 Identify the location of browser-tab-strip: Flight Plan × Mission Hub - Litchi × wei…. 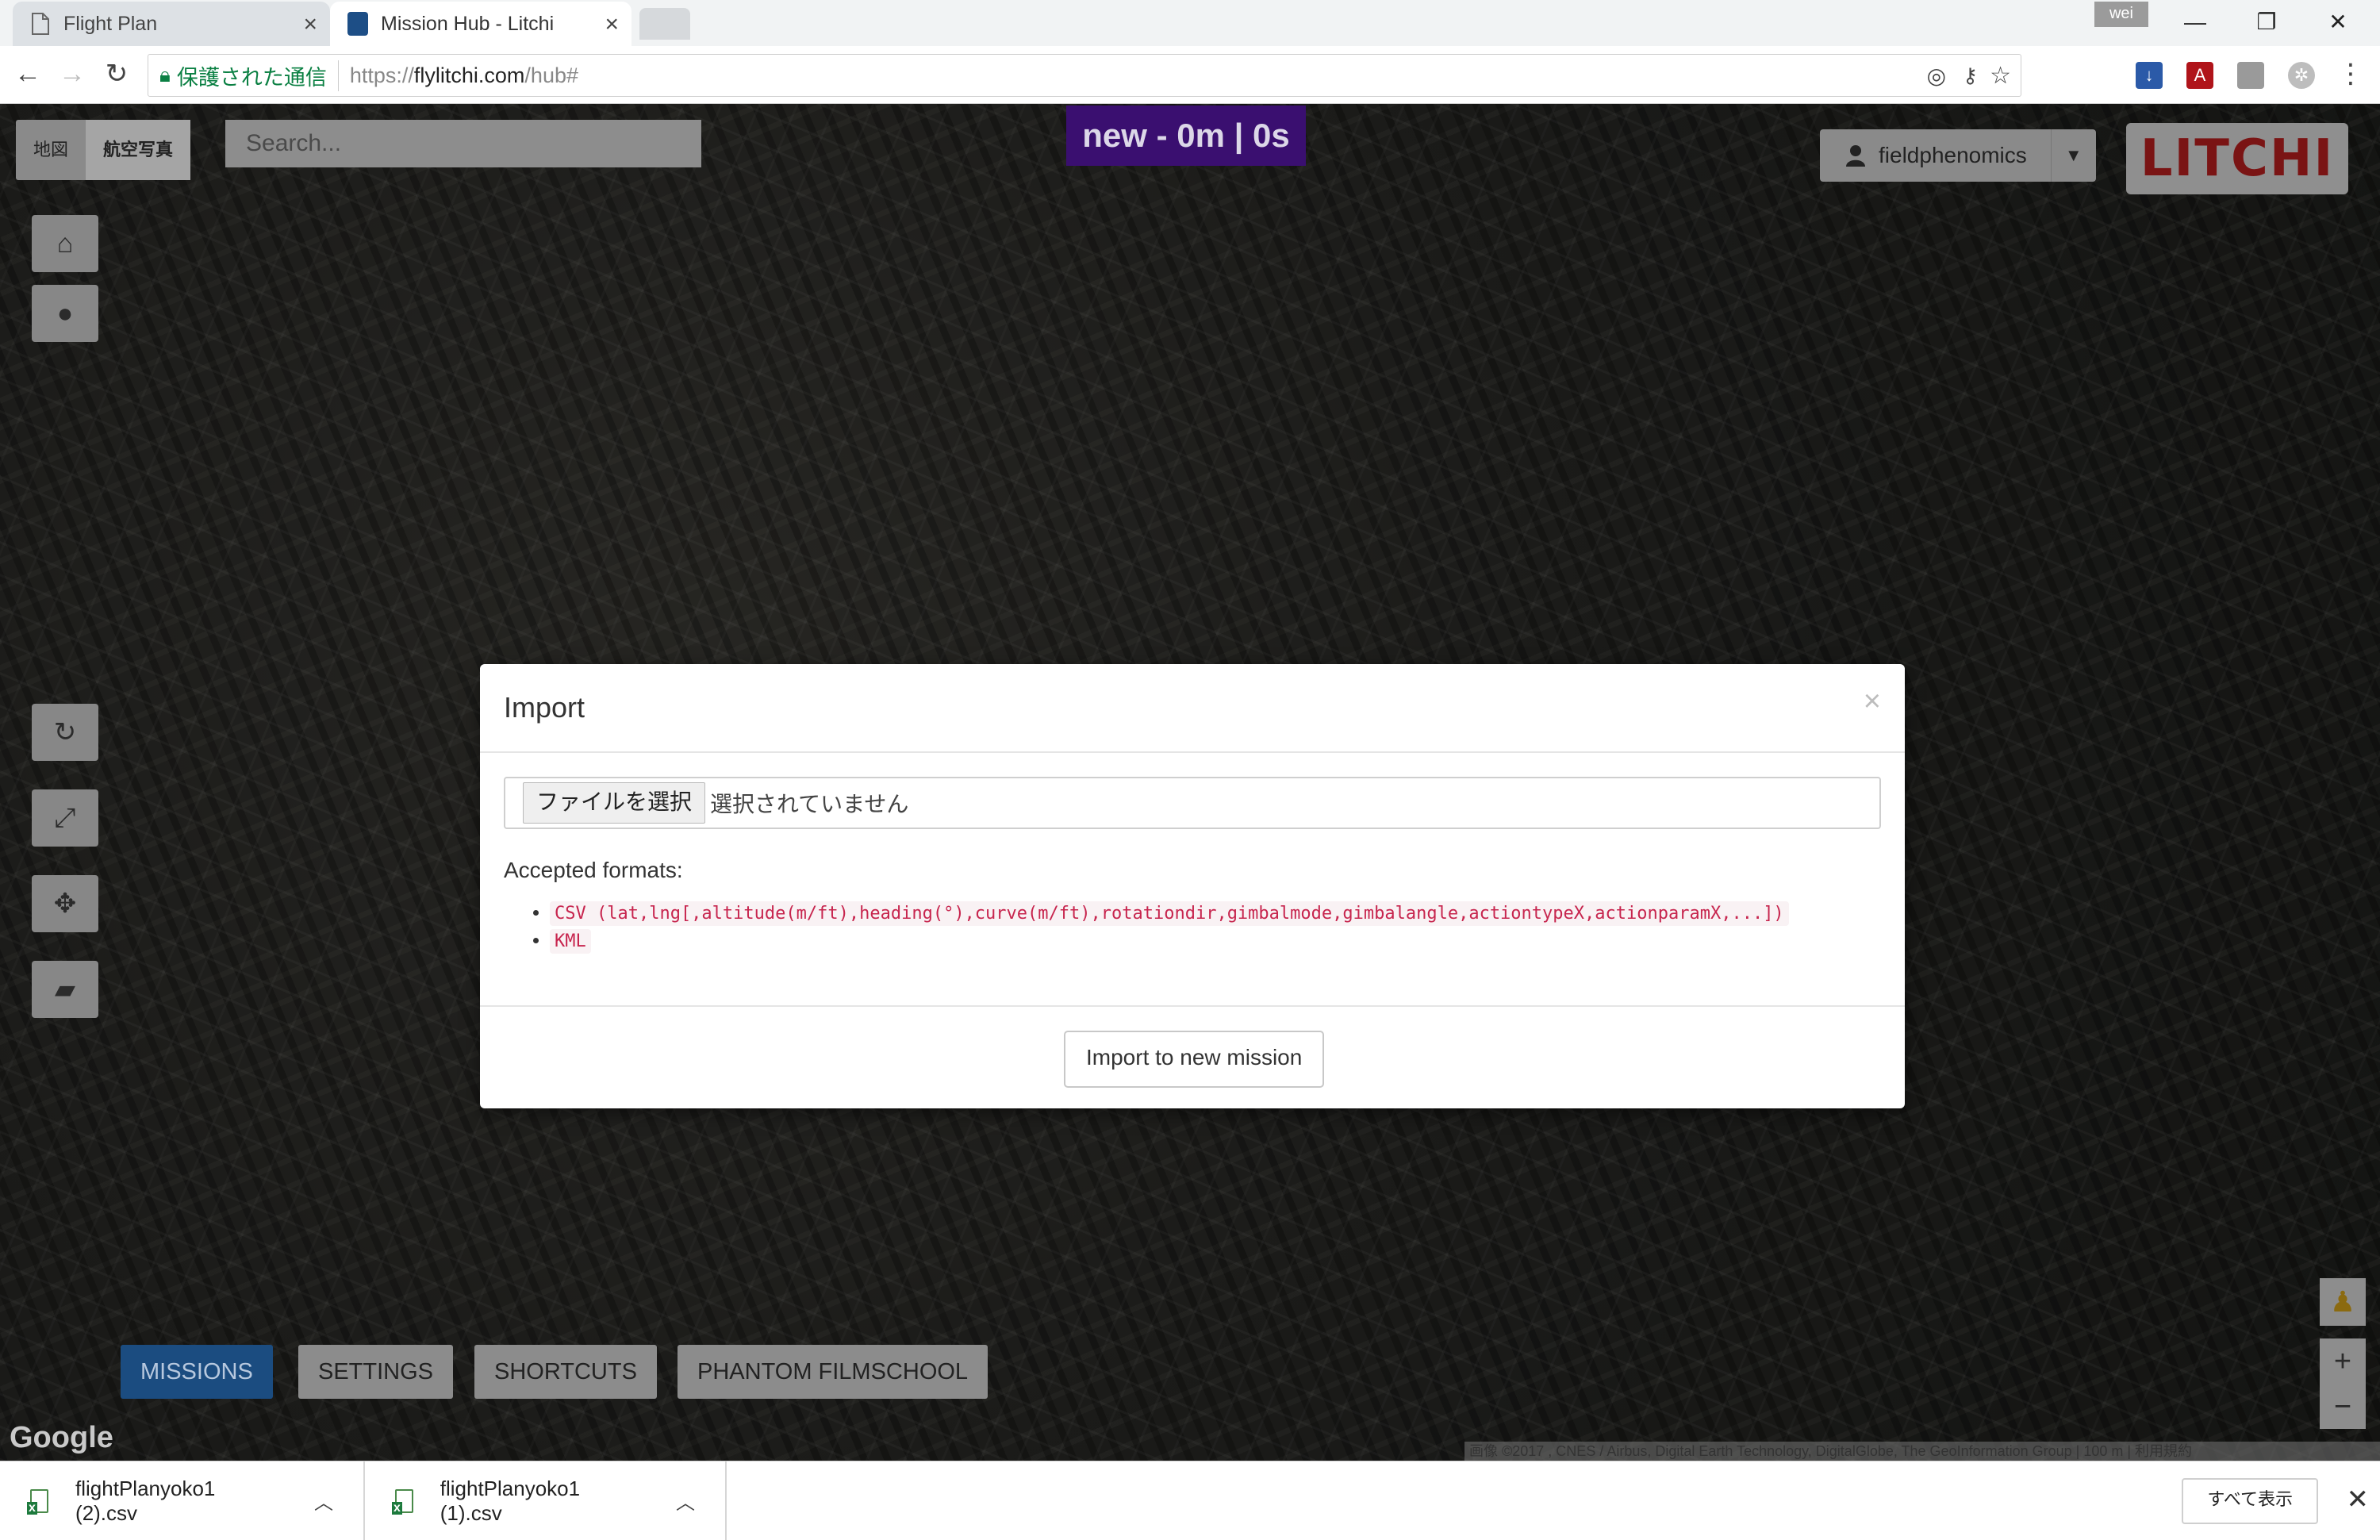
(1190, 23).